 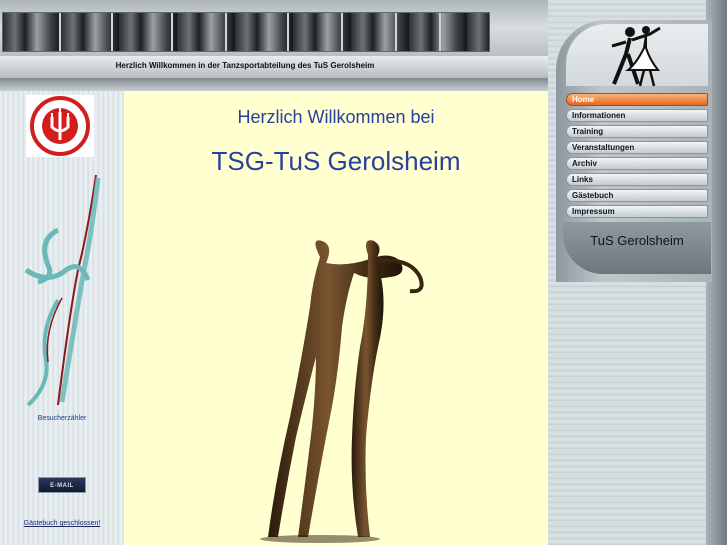 I want to click on dancing-couple-sculpture, so click(x=342, y=391).